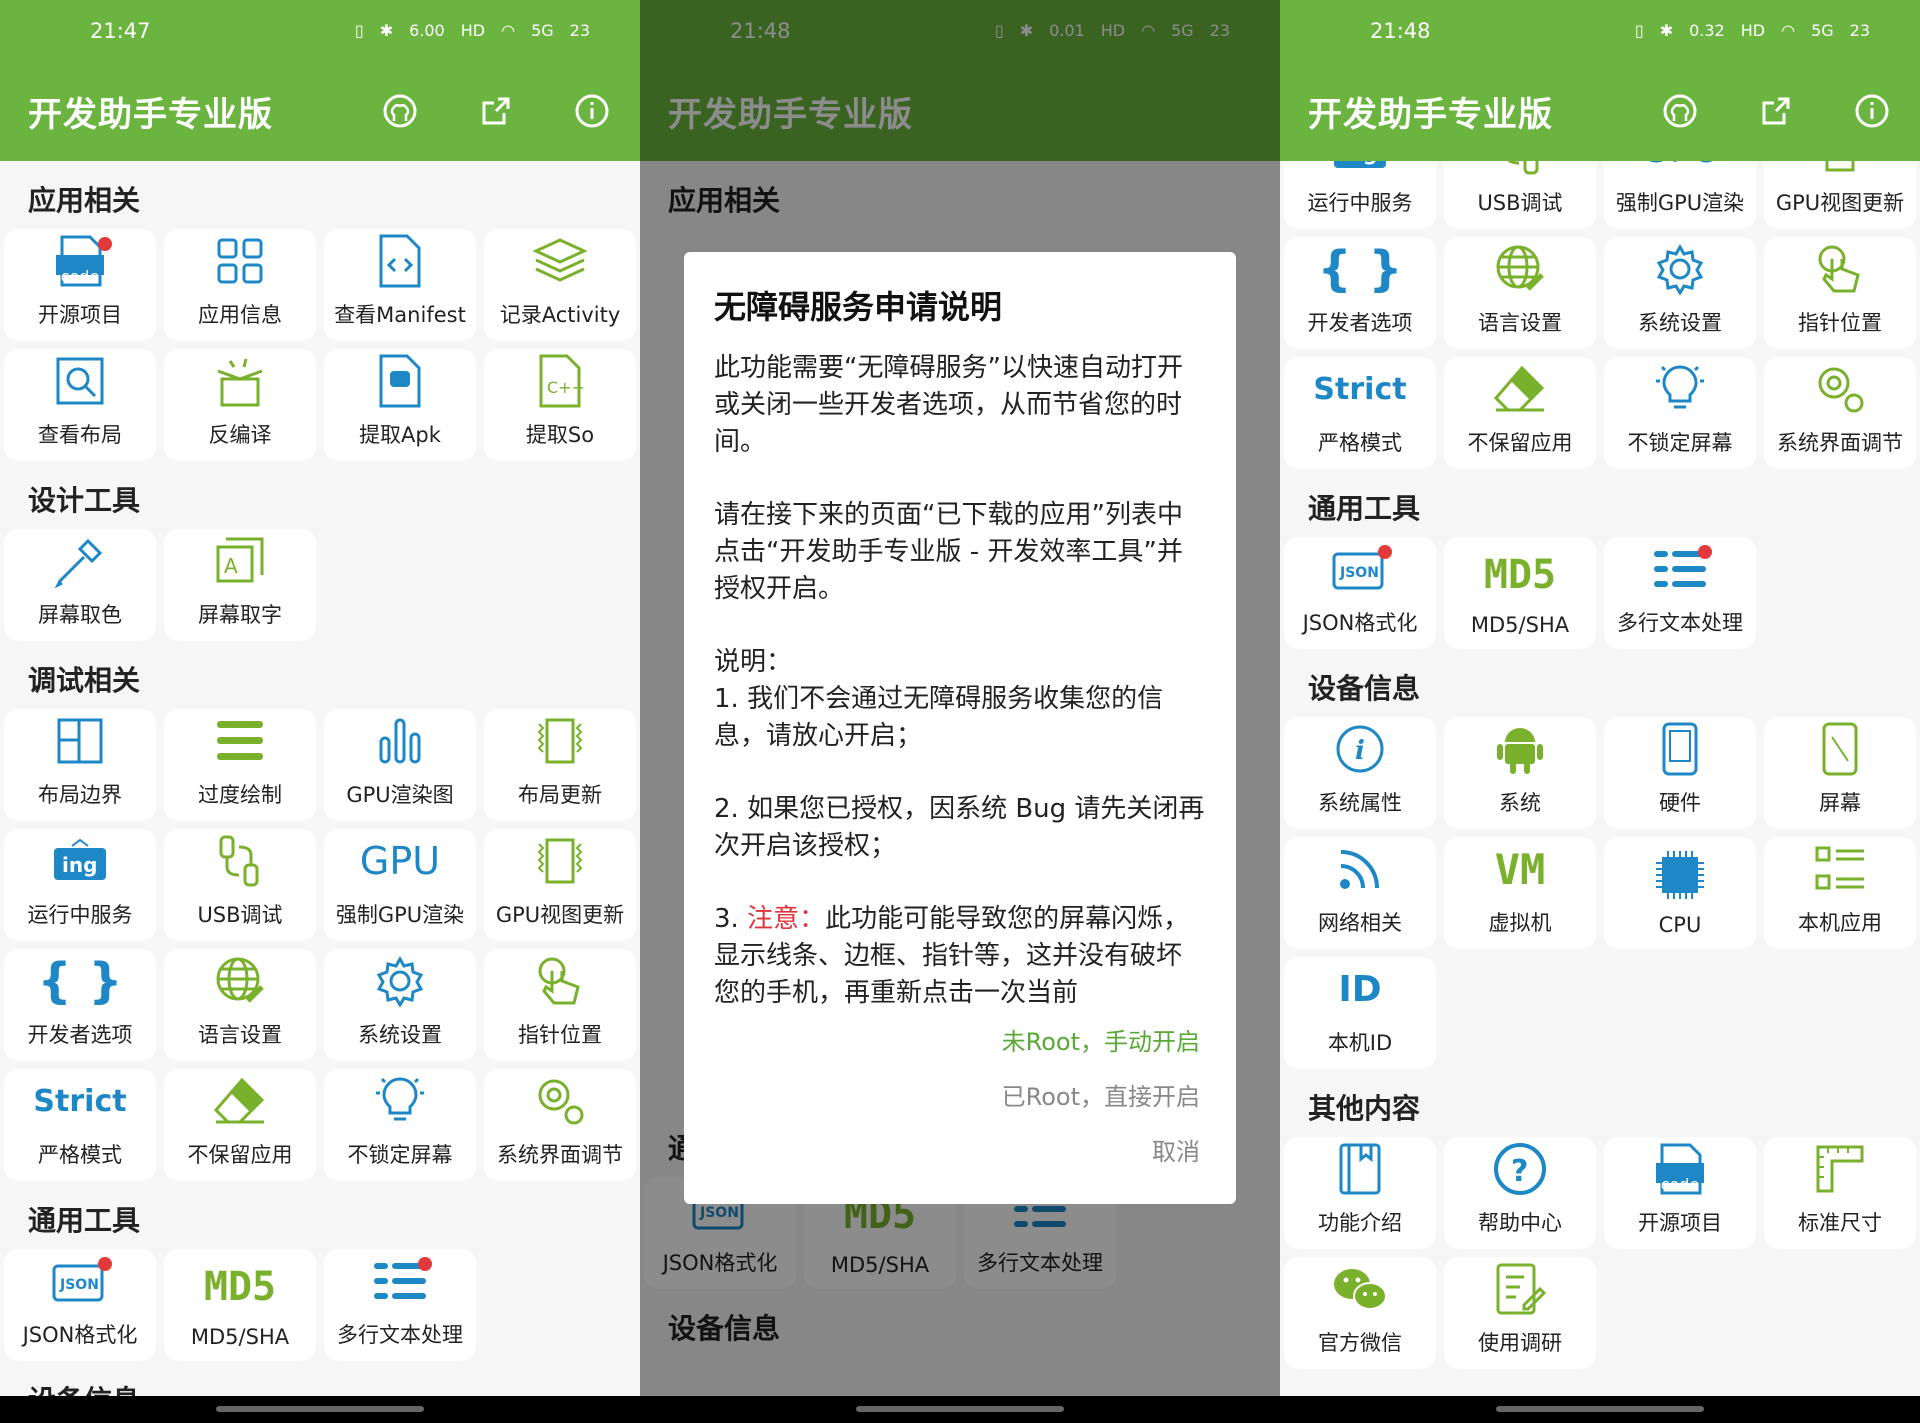 This screenshot has width=1920, height=1423. What do you see at coordinates (1101, 1097) in the screenshot?
I see `root-enable-button: 已Root，直接开启` at bounding box center [1101, 1097].